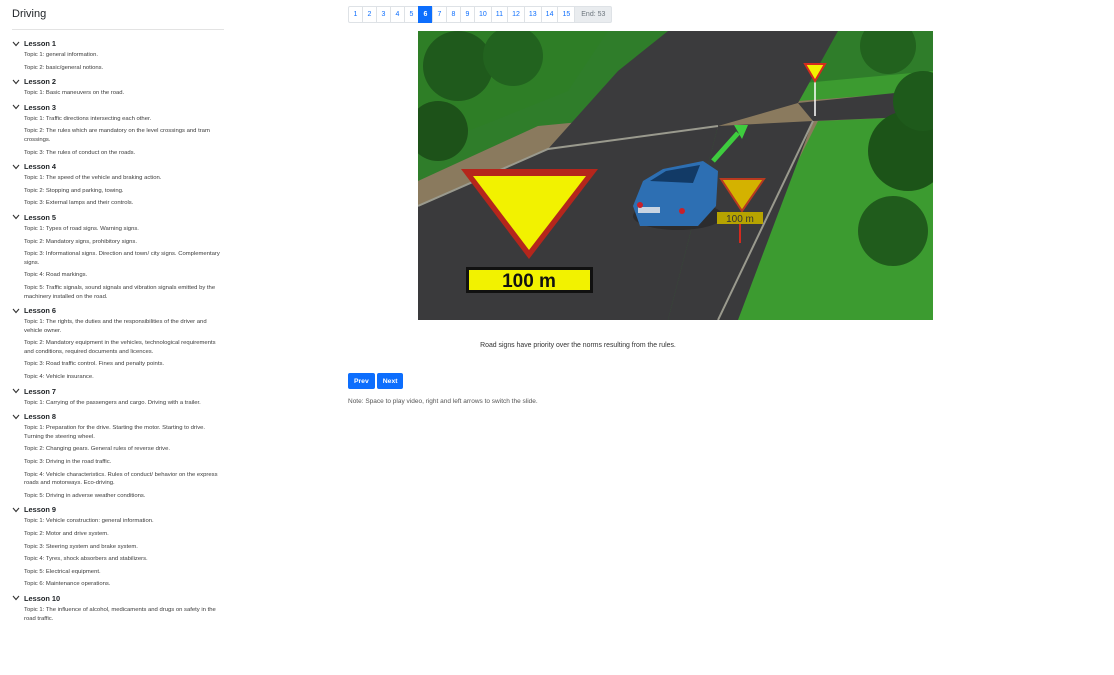 This screenshot has width=1114, height=675. What do you see at coordinates (119, 275) in the screenshot?
I see `topic-link: Topic 4: Road markings.` at bounding box center [119, 275].